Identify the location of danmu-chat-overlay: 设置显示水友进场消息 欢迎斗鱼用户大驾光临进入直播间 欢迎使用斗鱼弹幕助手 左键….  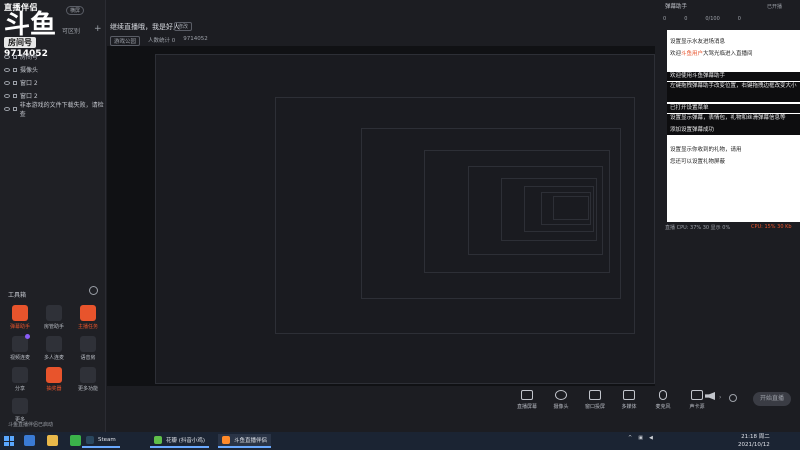
(733, 127).